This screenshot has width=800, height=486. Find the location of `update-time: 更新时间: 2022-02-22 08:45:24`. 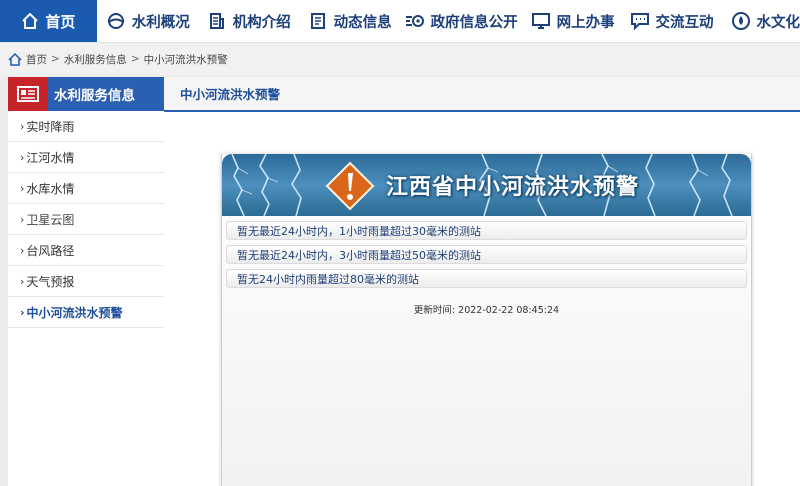

update-time: 更新时间: 2022-02-22 08:45:24 is located at coordinates (486, 309).